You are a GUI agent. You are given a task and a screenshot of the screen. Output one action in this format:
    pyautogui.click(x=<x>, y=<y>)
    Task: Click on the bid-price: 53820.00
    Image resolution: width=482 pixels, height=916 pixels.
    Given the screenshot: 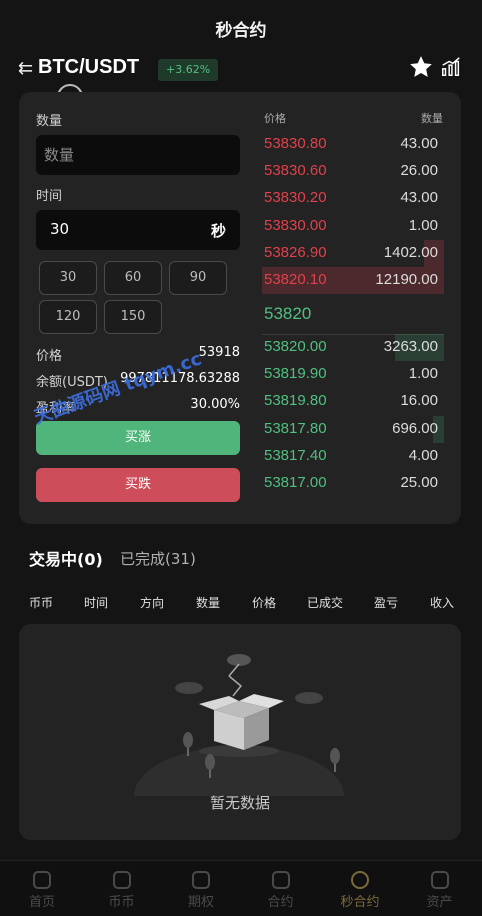 What is the action you would take?
    pyautogui.click(x=295, y=346)
    